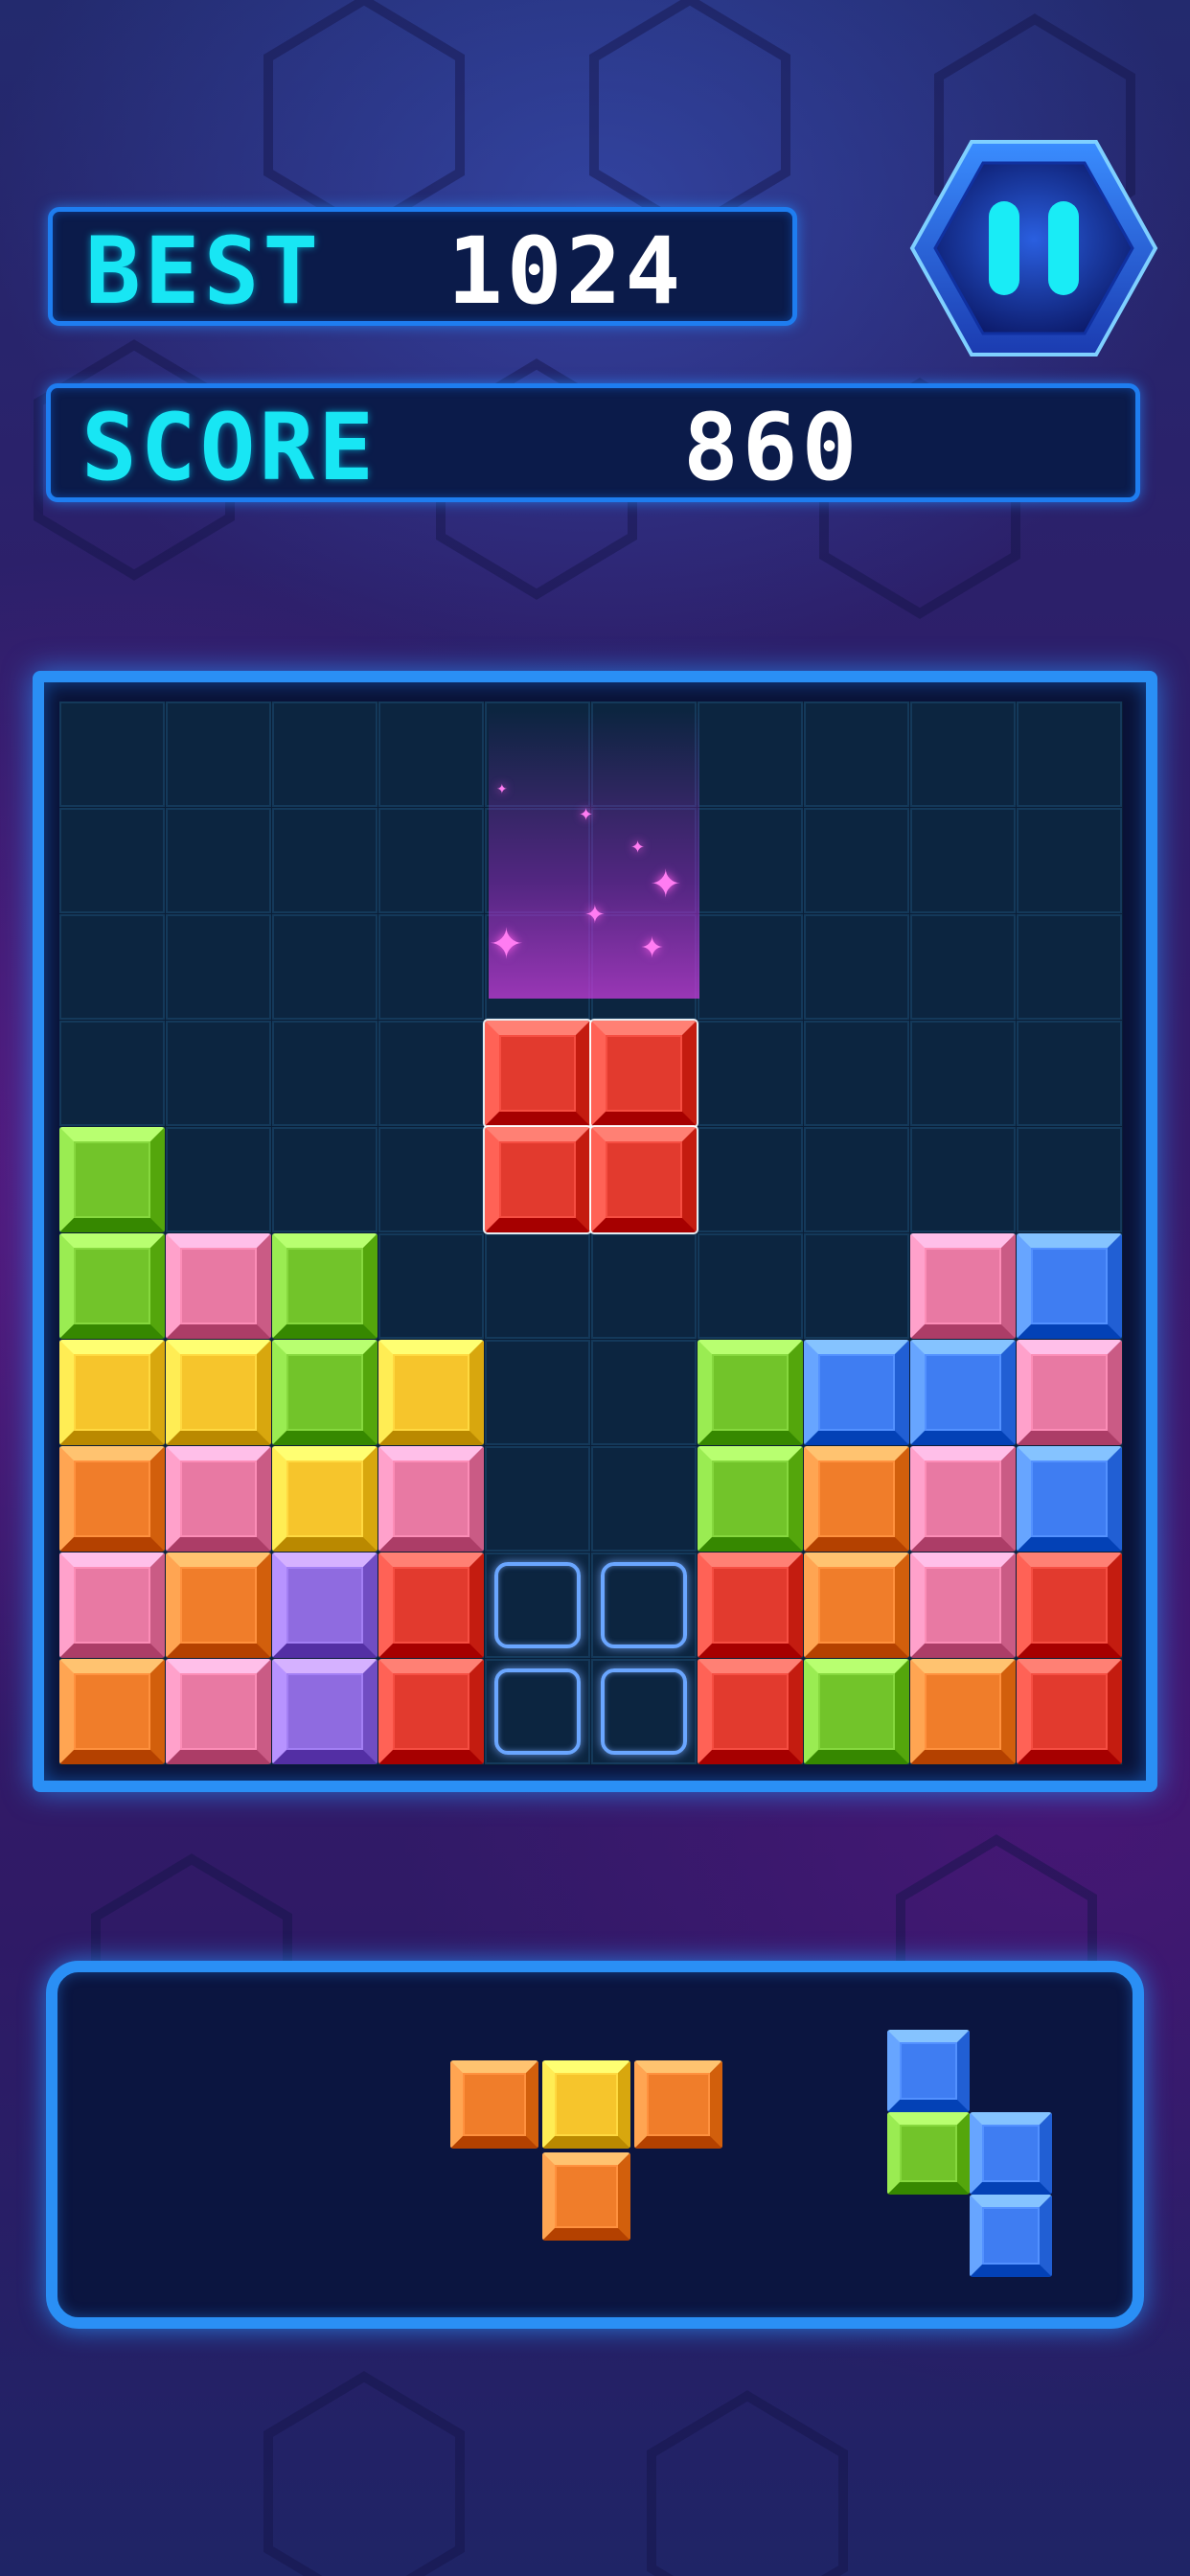 This screenshot has width=1190, height=2576. What do you see at coordinates (586, 2104) in the screenshot?
I see `piece-block-yellow` at bounding box center [586, 2104].